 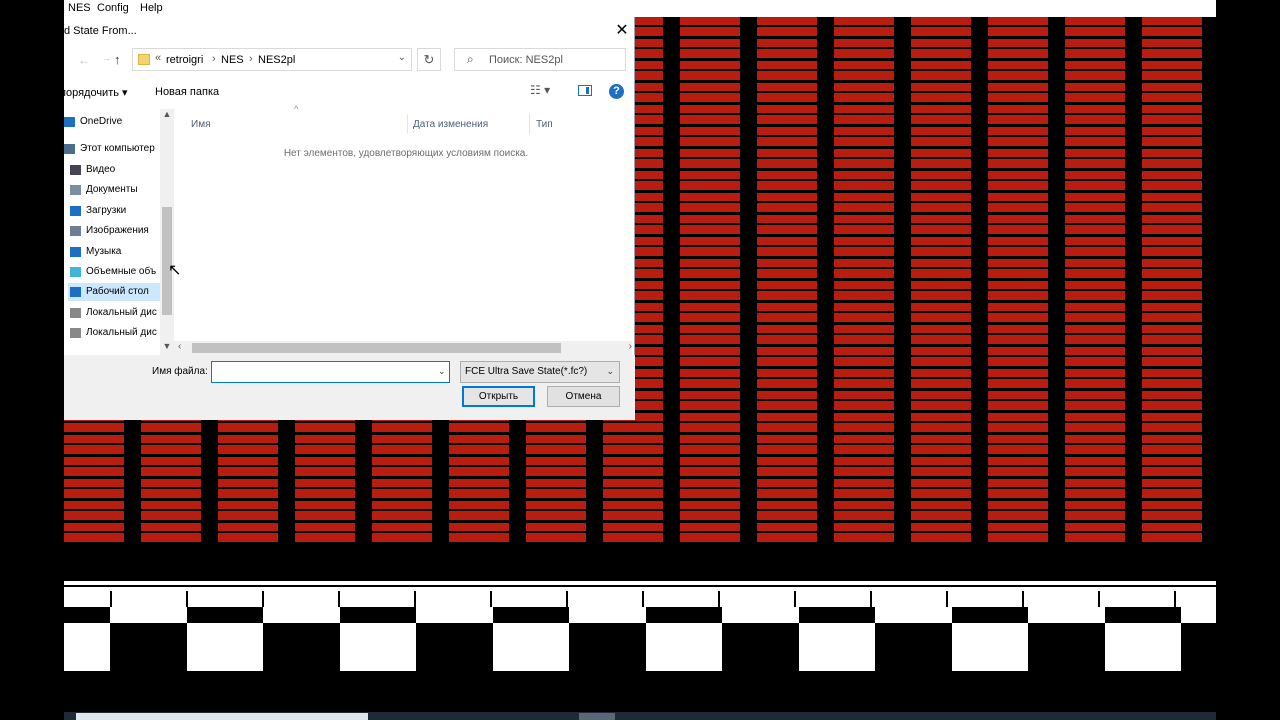 I want to click on cancel-button: Отмена, so click(x=583, y=396).